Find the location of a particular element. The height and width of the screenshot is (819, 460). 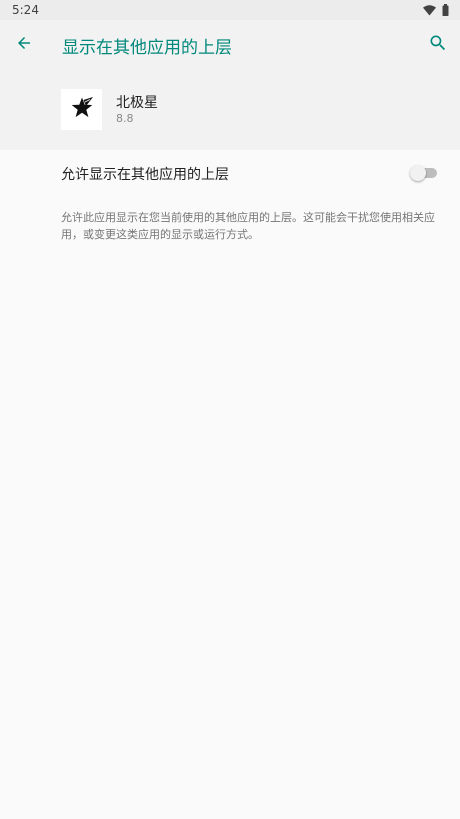

status-icons is located at coordinates (436, 9).